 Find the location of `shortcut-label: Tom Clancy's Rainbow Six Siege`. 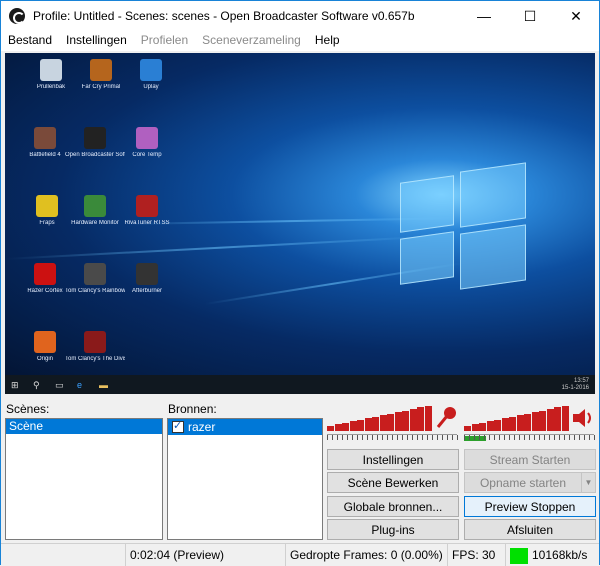

shortcut-label: Tom Clancy's Rainbow Six Siege is located at coordinates (95, 291).